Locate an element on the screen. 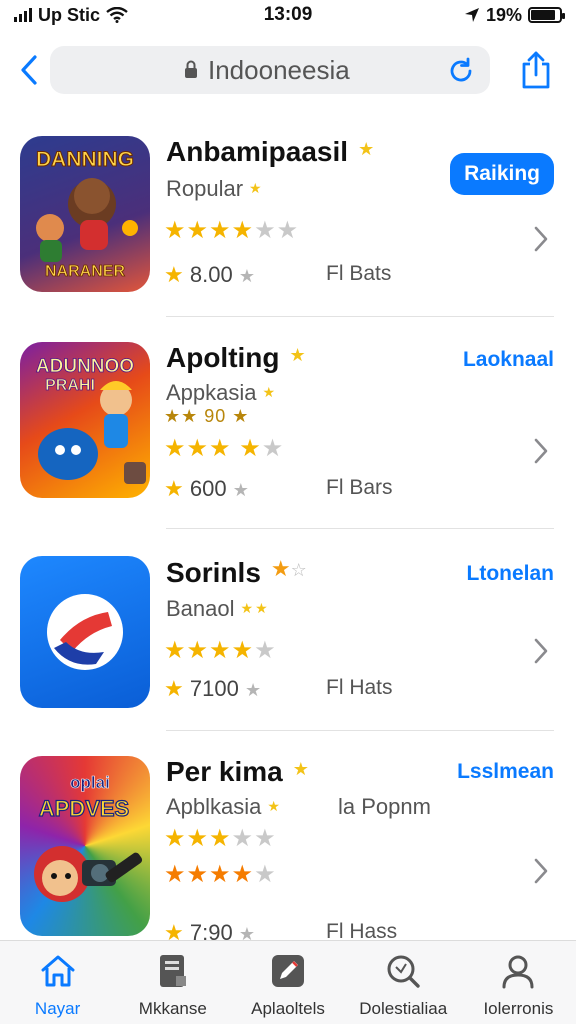 This screenshot has height=1024, width=576. app-title: Anbamipaasil ★ is located at coordinates (270, 152).